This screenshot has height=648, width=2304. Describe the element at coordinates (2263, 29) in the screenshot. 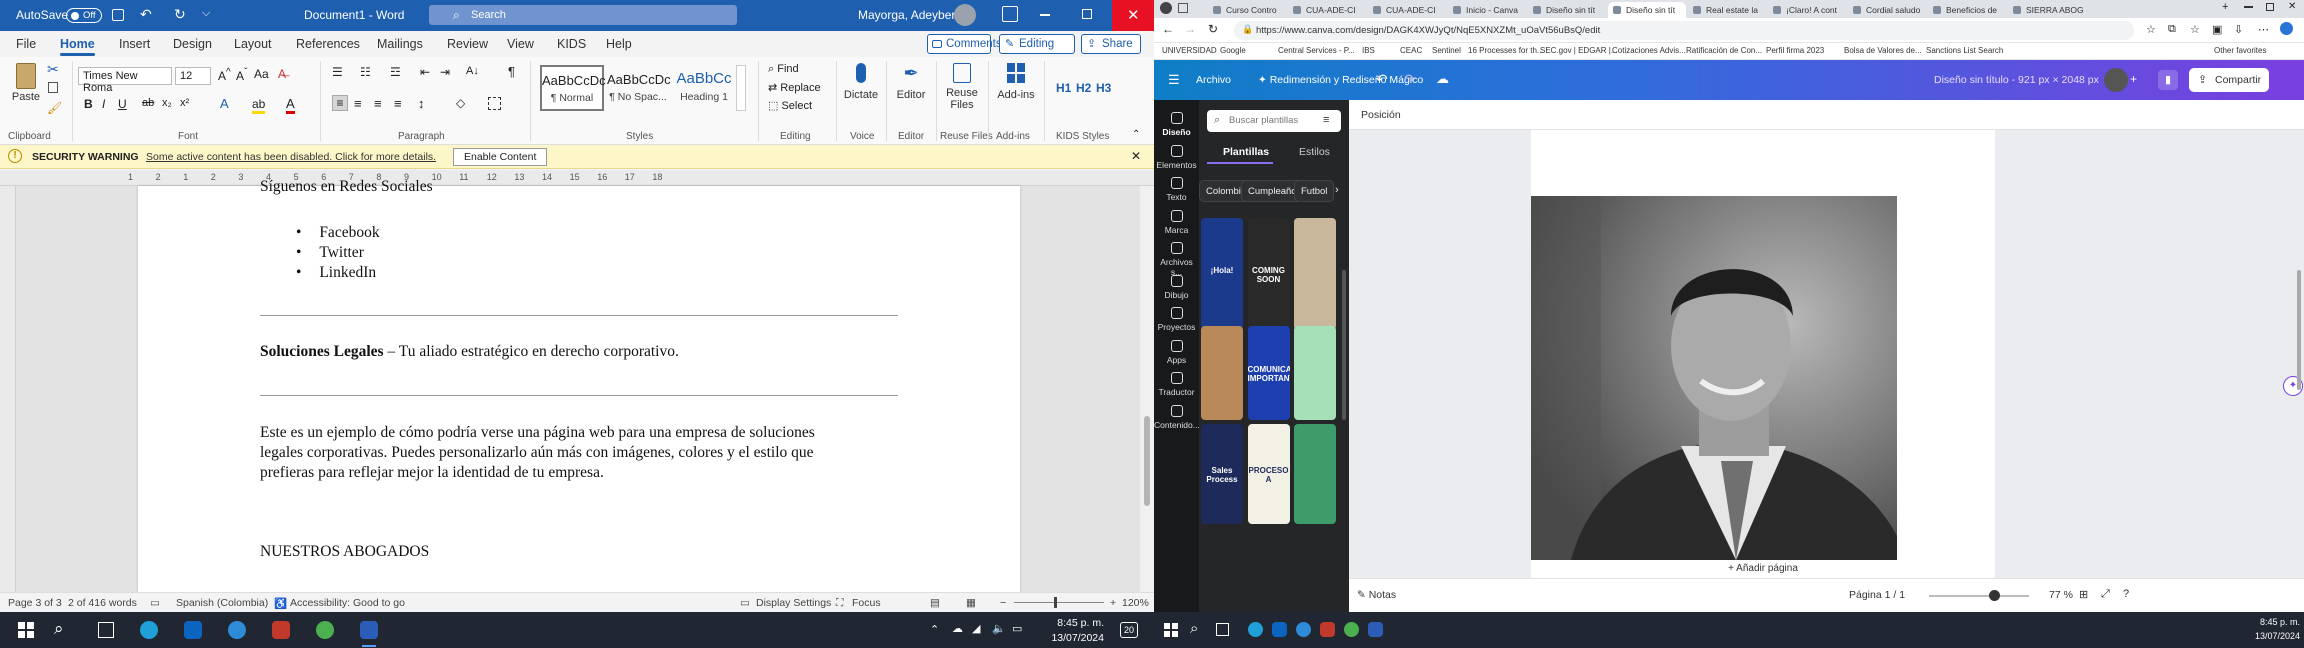

I see `more-icon: ⋯` at that location.